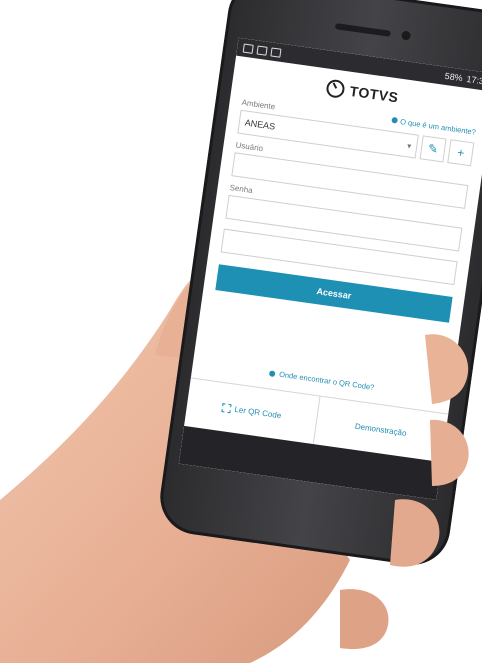 The image size is (482, 663). What do you see at coordinates (381, 429) in the screenshot?
I see `demo-label: Demonstração` at bounding box center [381, 429].